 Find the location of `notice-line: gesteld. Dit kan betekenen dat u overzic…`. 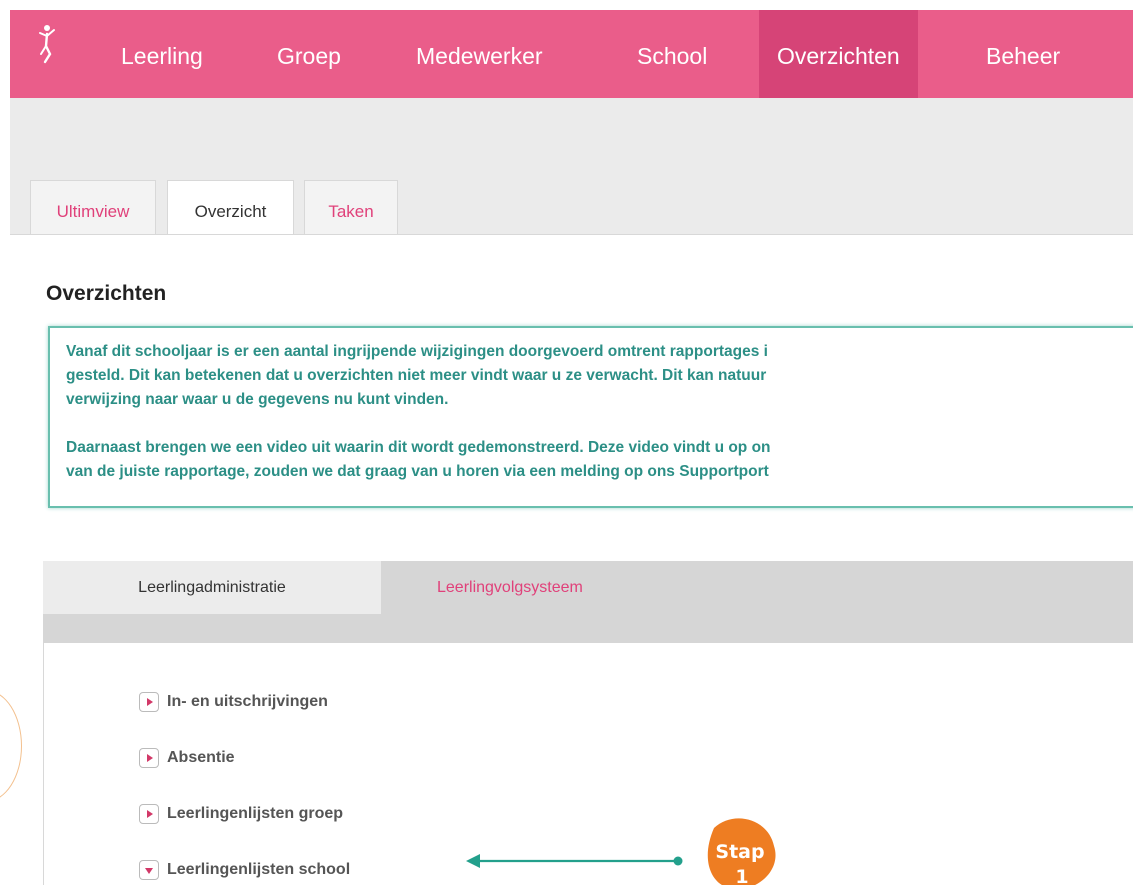

notice-line: gesteld. Dit kan betekenen dat u overzic… is located at coordinates (416, 375).